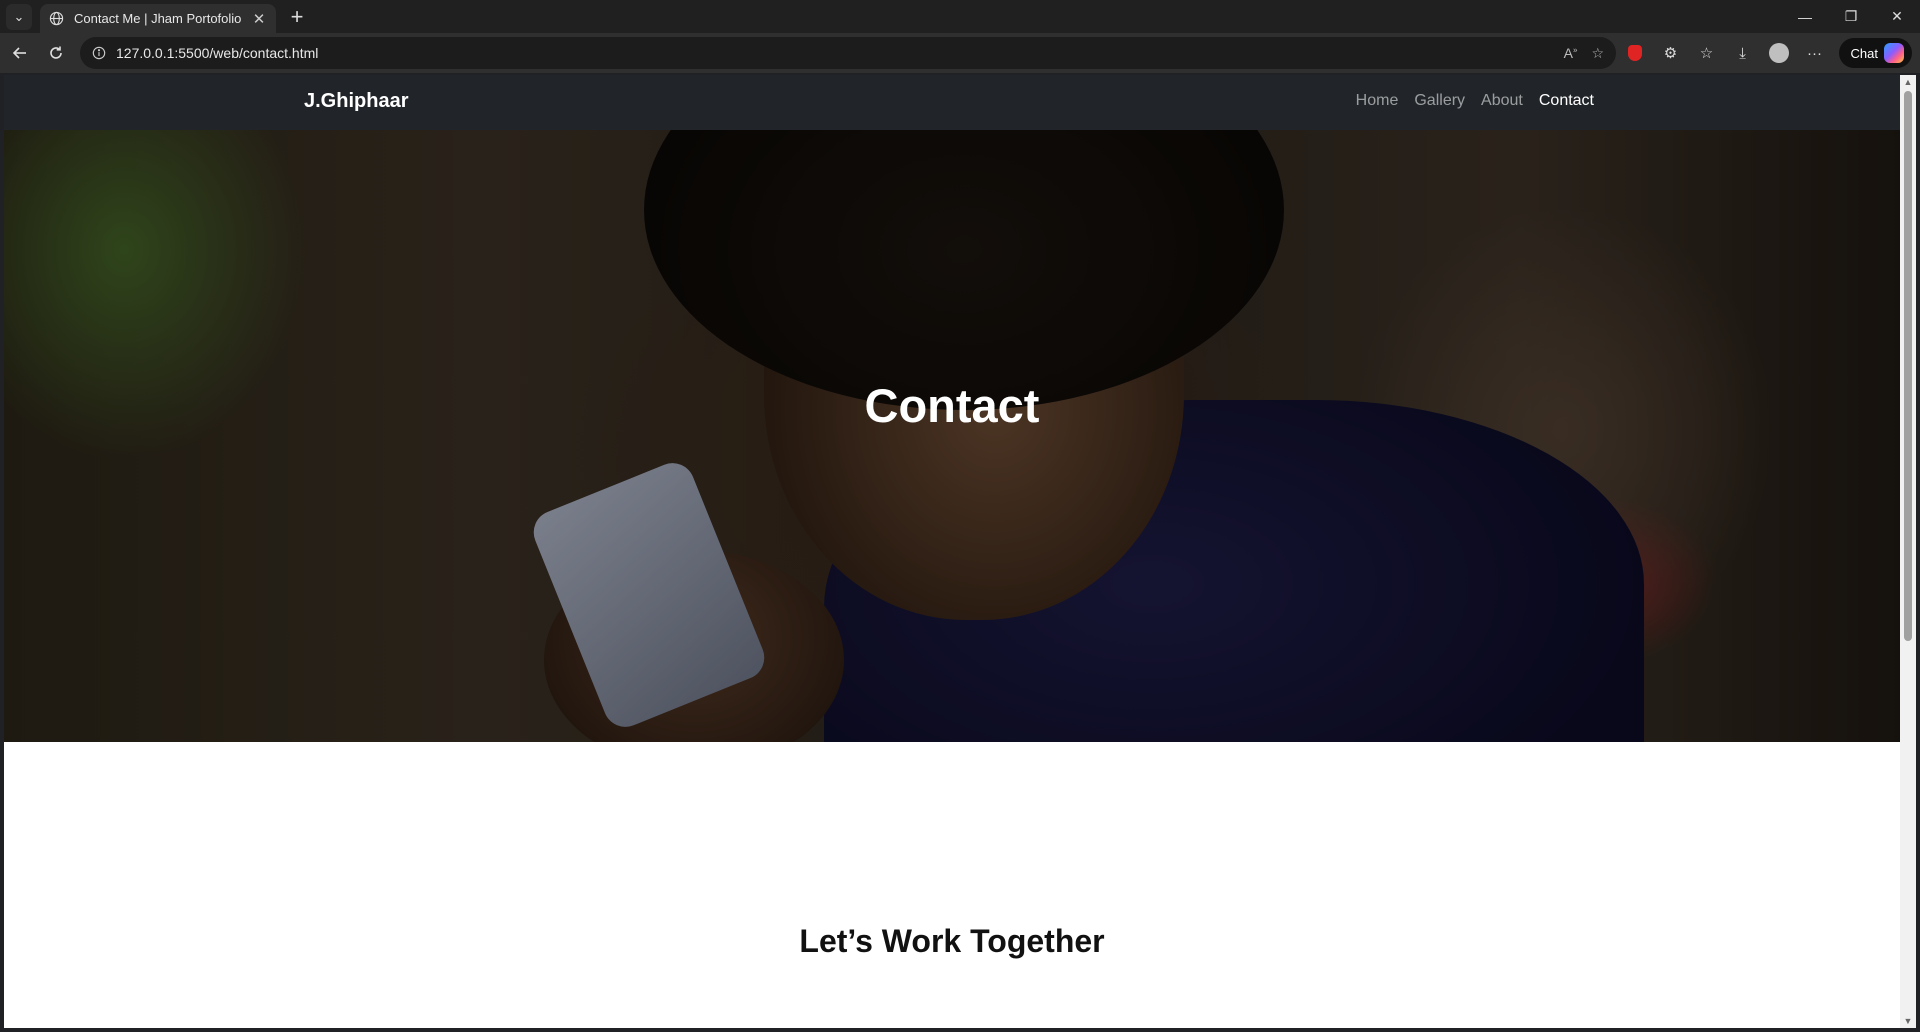 Image resolution: width=1920 pixels, height=1032 pixels. I want to click on read-aloud-icon: A», so click(1571, 53).